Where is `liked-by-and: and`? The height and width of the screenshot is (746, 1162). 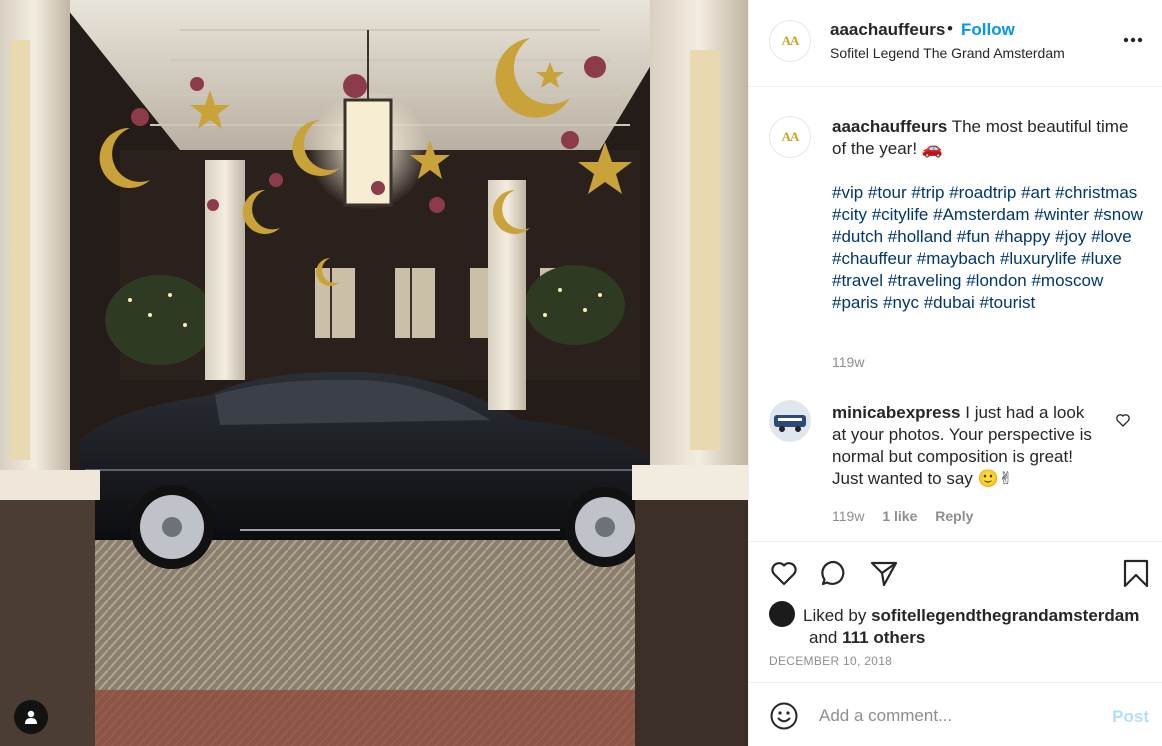
liked-by-and: and is located at coordinates (823, 637).